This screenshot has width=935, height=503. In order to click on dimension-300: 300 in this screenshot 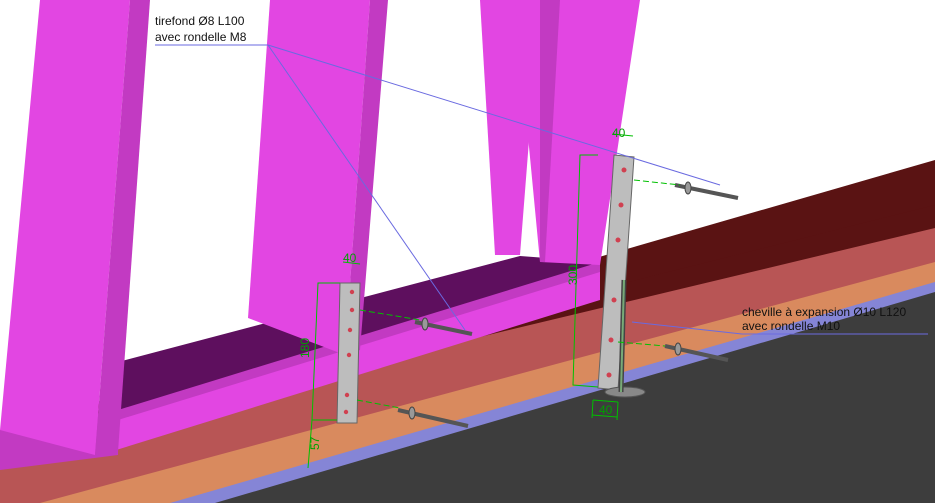, I will do `click(573, 275)`.